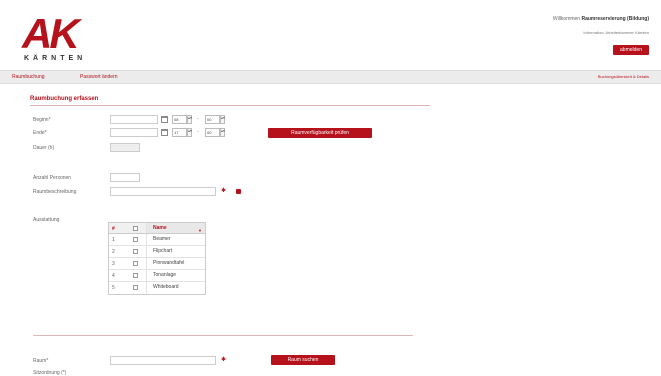 The image size is (661, 376). Describe the element at coordinates (615, 19) in the screenshot. I see `welcome-user: Raumreservierung (Bildung)` at that location.